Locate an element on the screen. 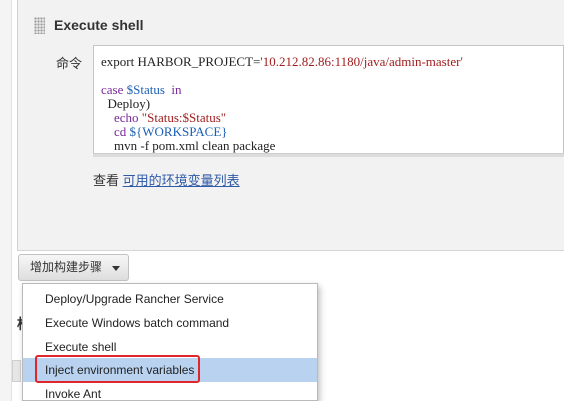 This screenshot has width=564, height=401. code-token: in is located at coordinates (173, 89).